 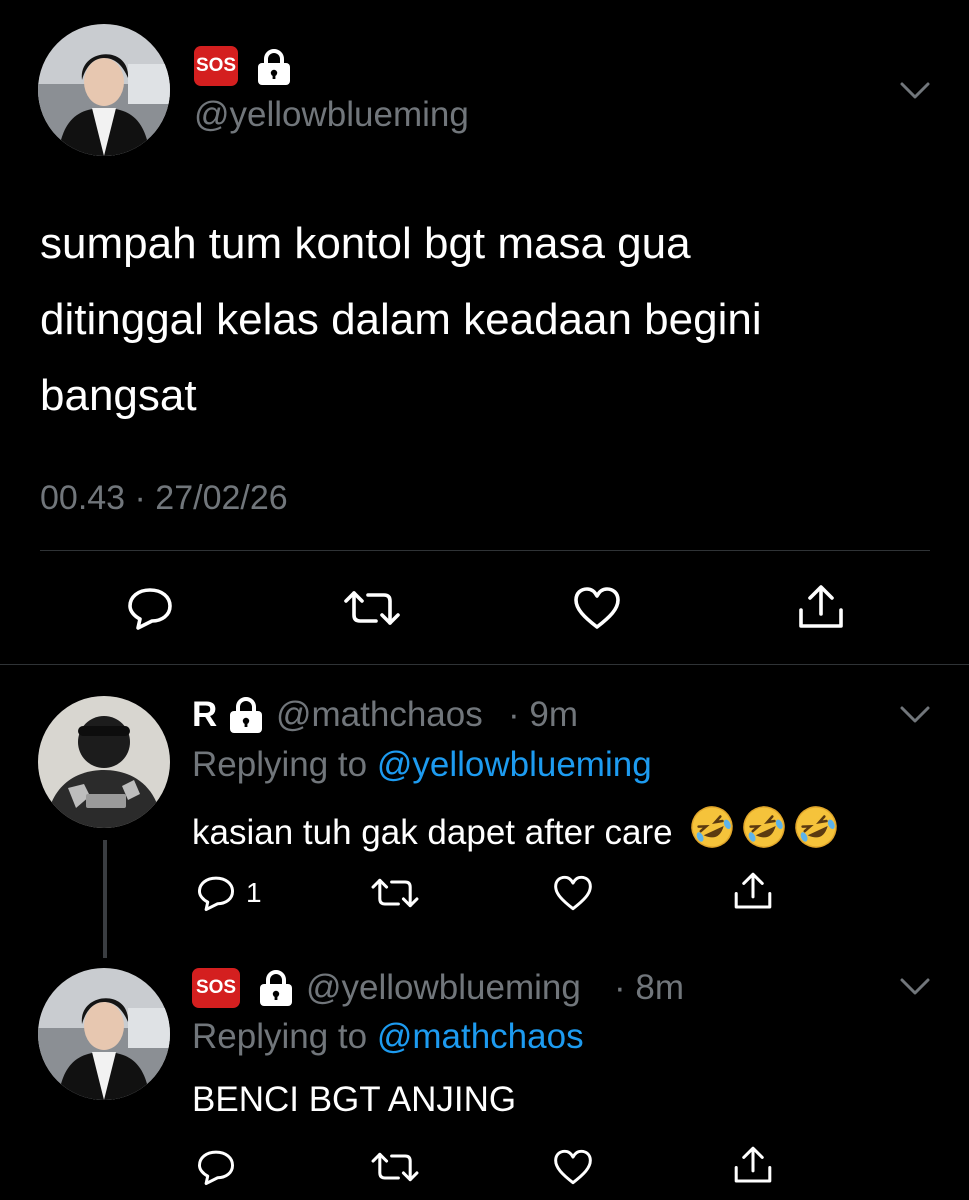 I want to click on tweet-text-line: sumpah tum kontol bgt masa gua, so click(x=365, y=243).